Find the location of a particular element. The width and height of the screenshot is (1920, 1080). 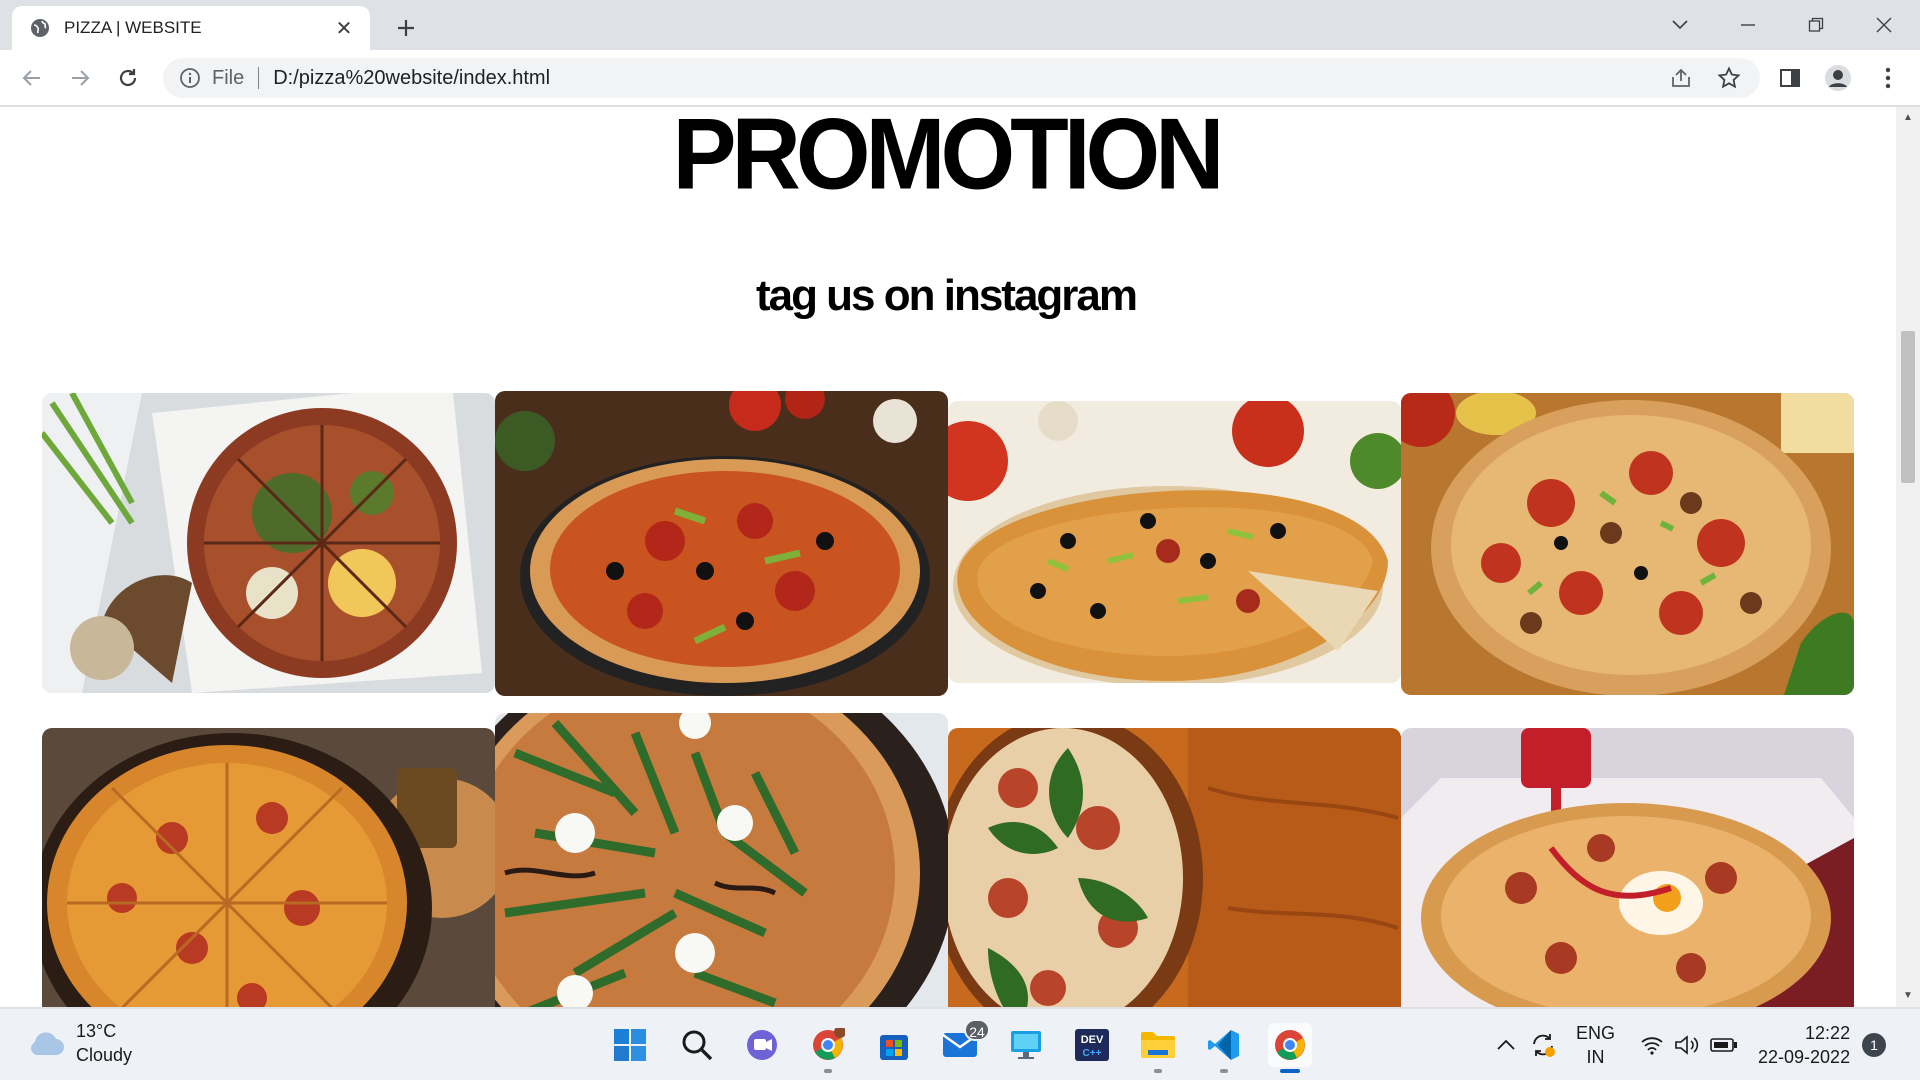

network-volume-battery is located at coordinates (1689, 1044).